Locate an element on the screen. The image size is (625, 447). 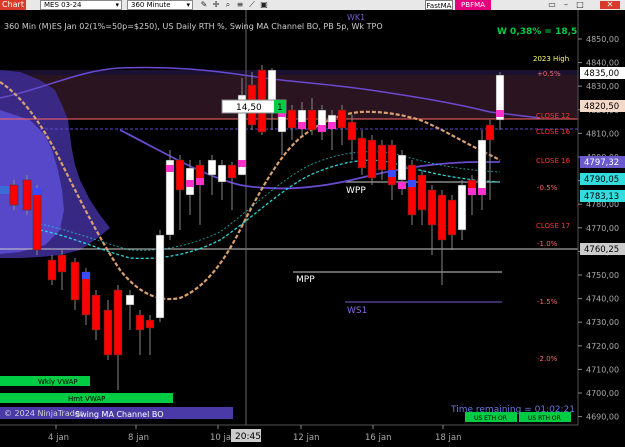
y-axis-label: 4720,00 is located at coordinates (602, 346).